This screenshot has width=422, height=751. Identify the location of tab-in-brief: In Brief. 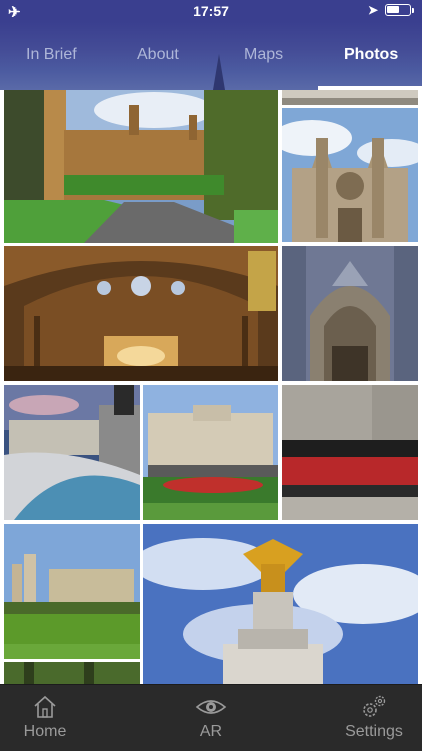
(51, 55).